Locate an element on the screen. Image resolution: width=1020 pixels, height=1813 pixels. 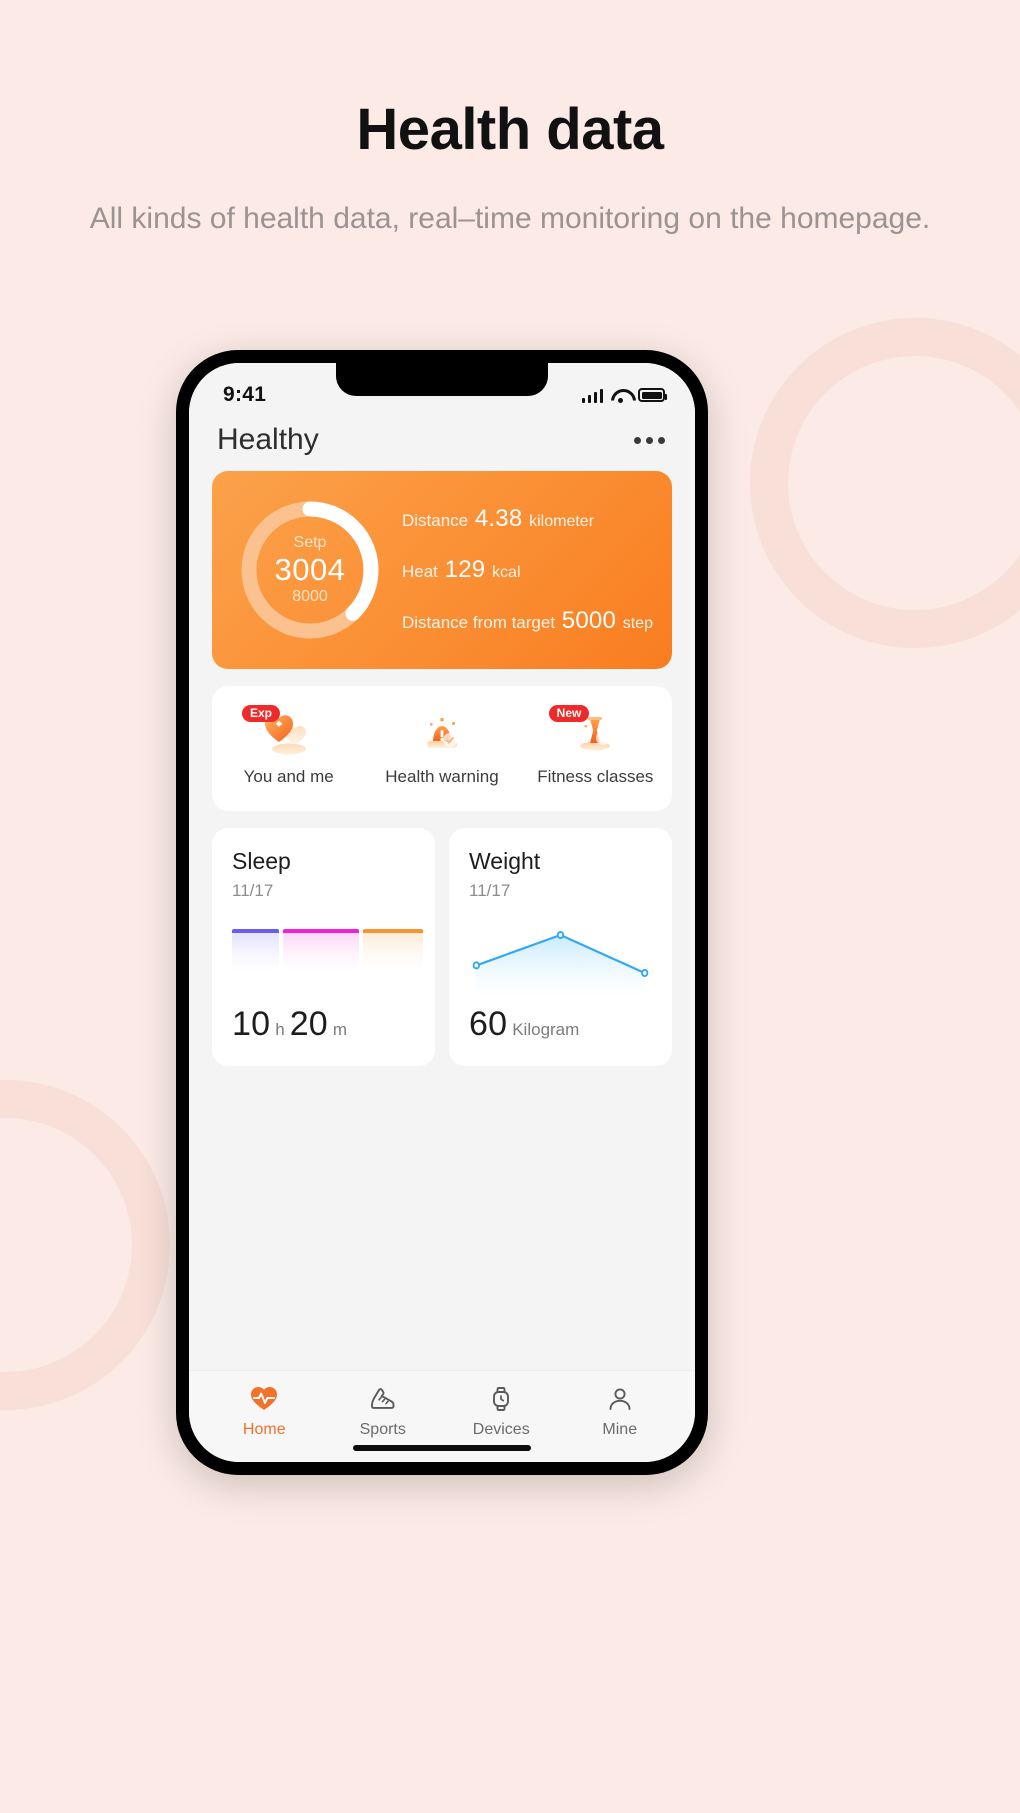
stat-distance-value: 4.38 is located at coordinates (498, 518).